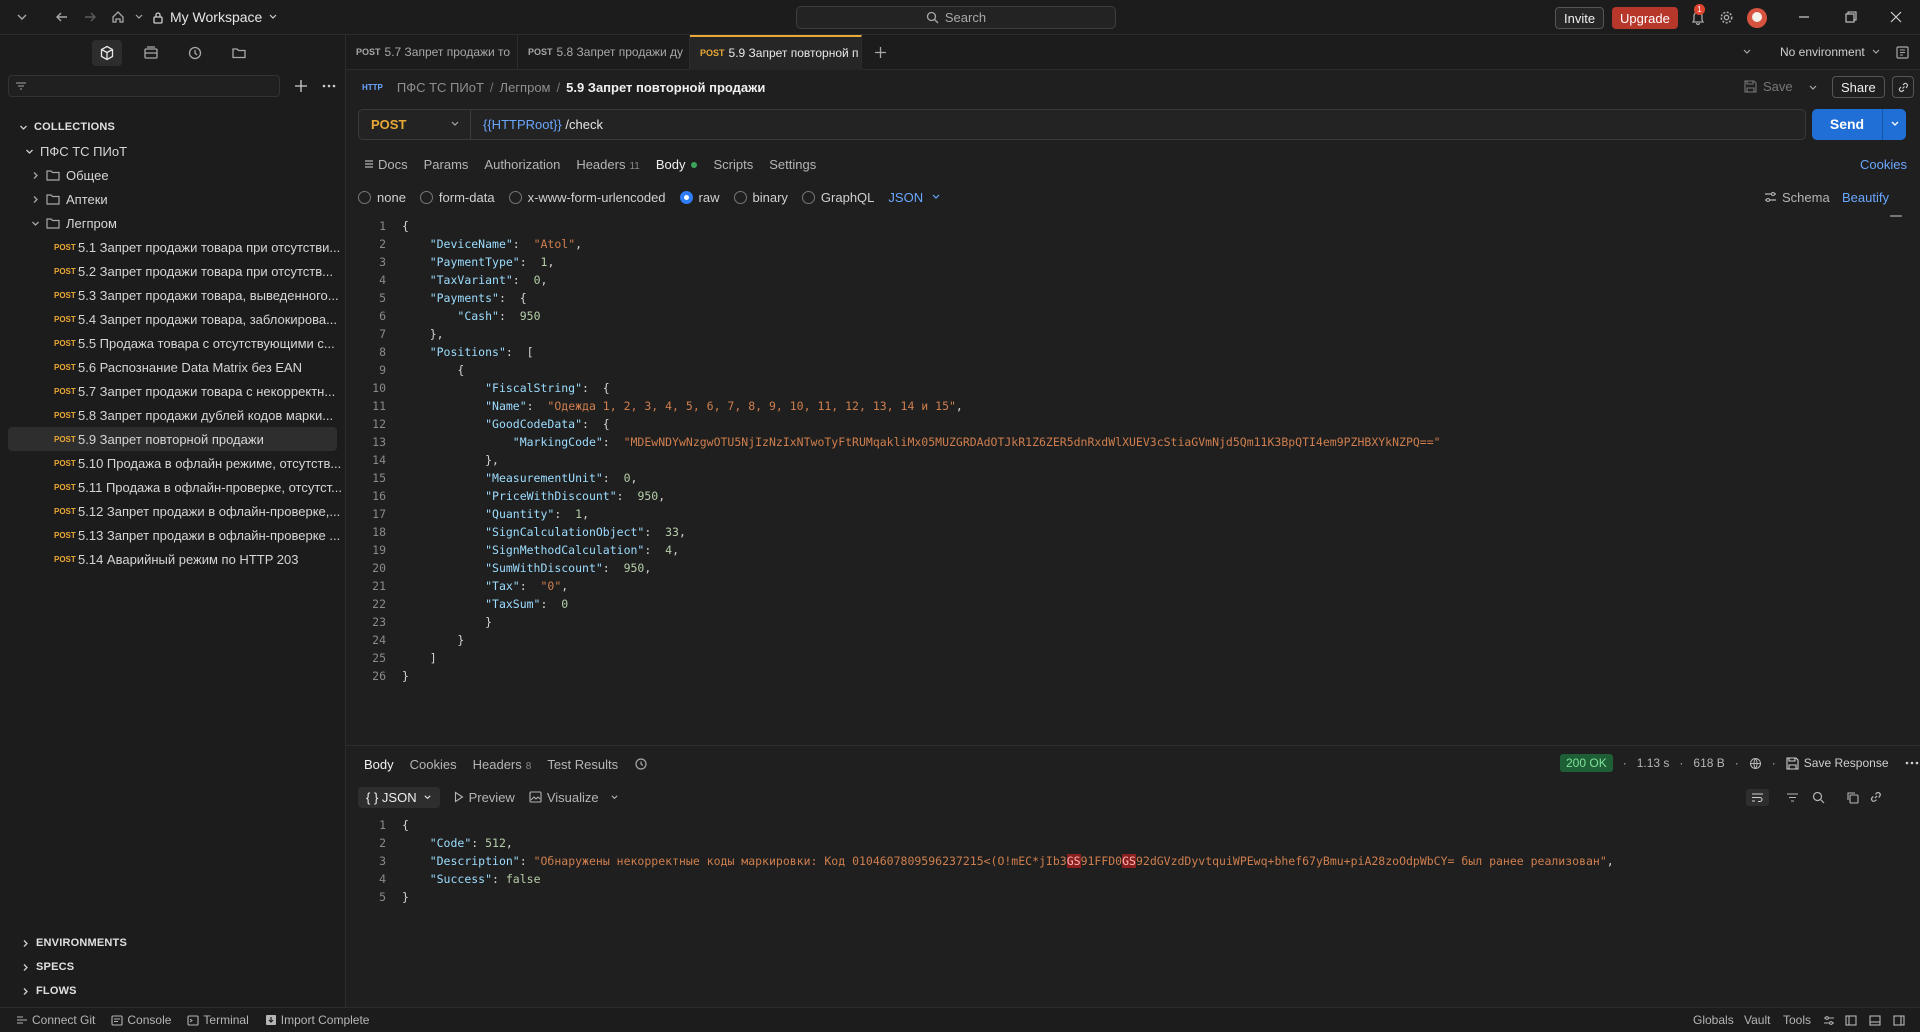 This screenshot has height=1032, width=1920. Describe the element at coordinates (1865, 197) in the screenshot. I see `beautify-button: Beautify` at that location.